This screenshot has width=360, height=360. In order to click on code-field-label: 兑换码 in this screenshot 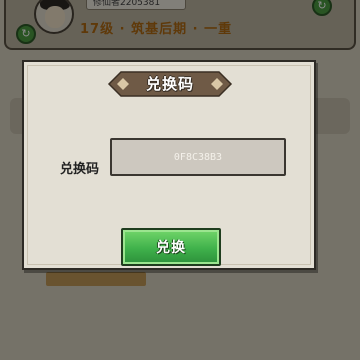, I will do `click(80, 169)`.